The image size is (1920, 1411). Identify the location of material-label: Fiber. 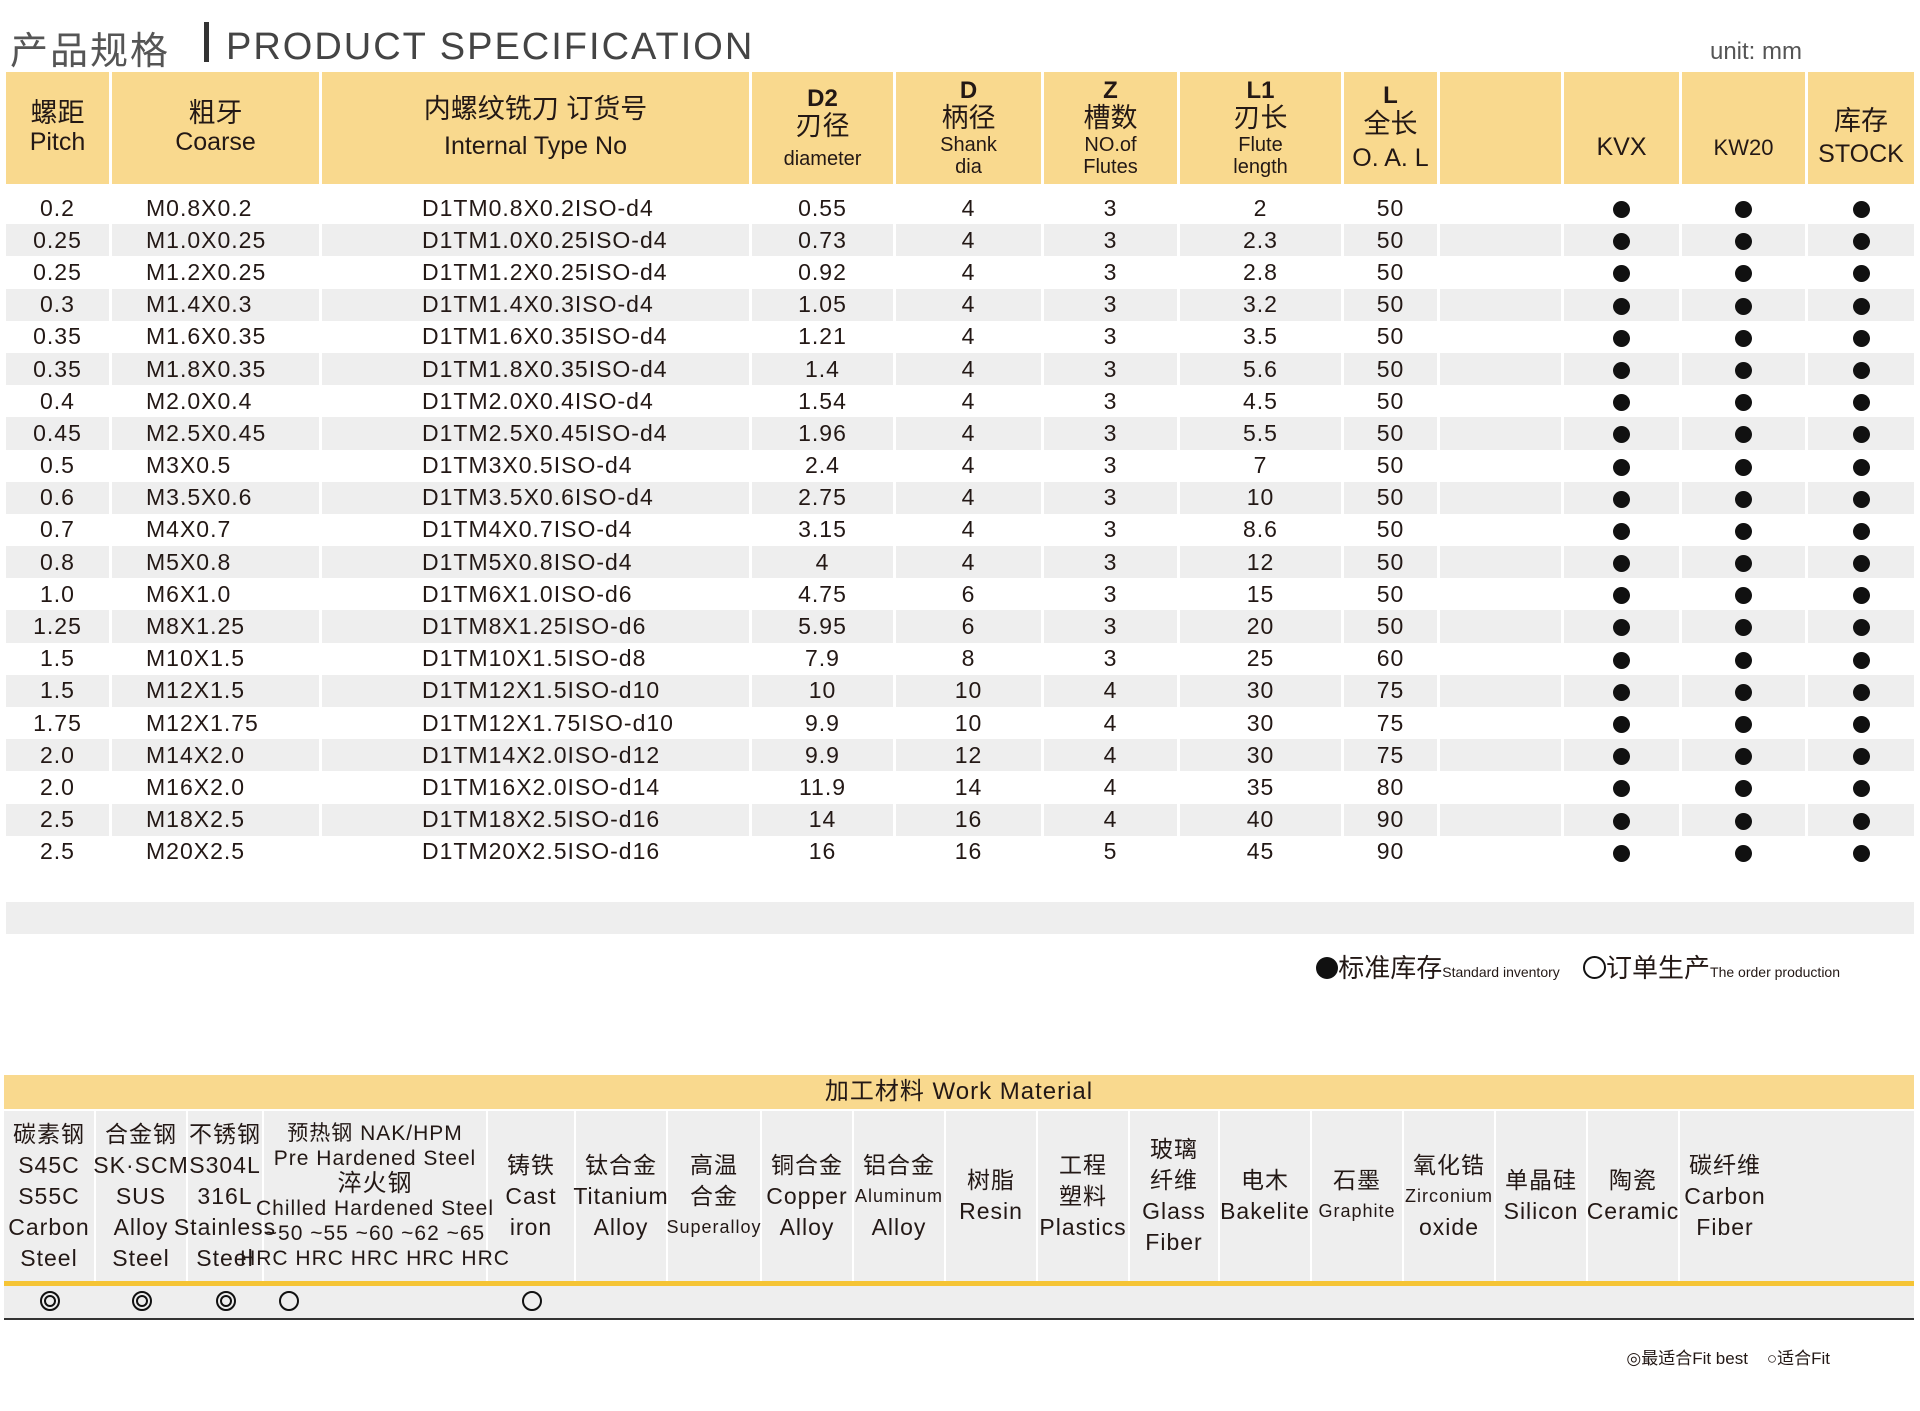
(1725, 1226).